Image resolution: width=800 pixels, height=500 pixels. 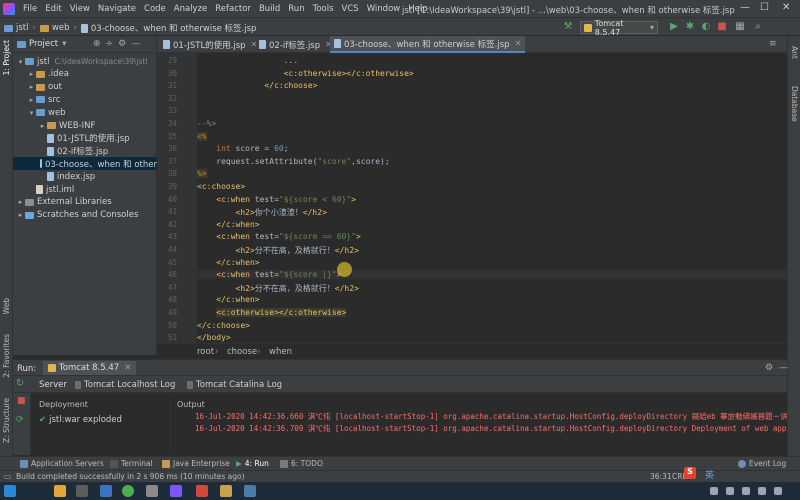 What do you see at coordinates (64, 44) in the screenshot?
I see `chevron-down-icon: ▾` at bounding box center [64, 44].